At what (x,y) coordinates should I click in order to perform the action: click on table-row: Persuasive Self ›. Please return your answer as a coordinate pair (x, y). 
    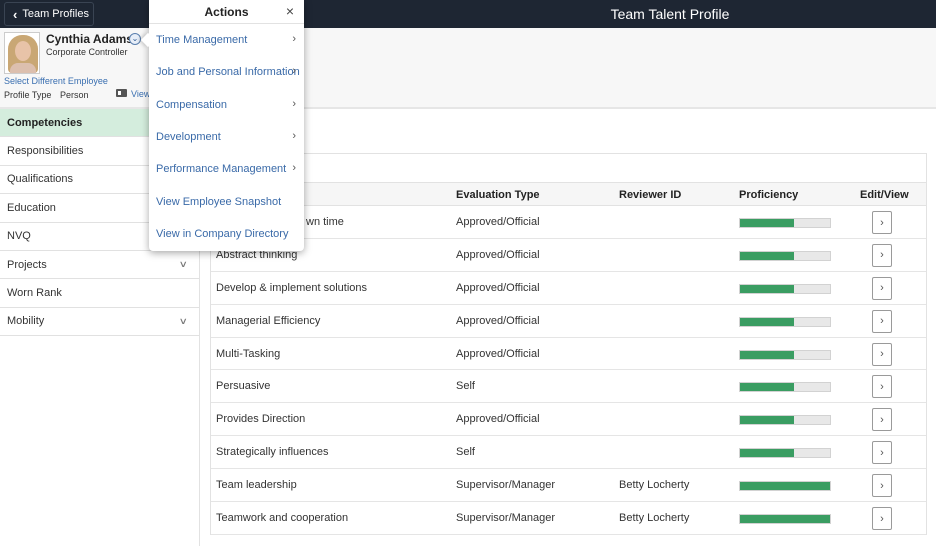
    Looking at the image, I should click on (568, 387).